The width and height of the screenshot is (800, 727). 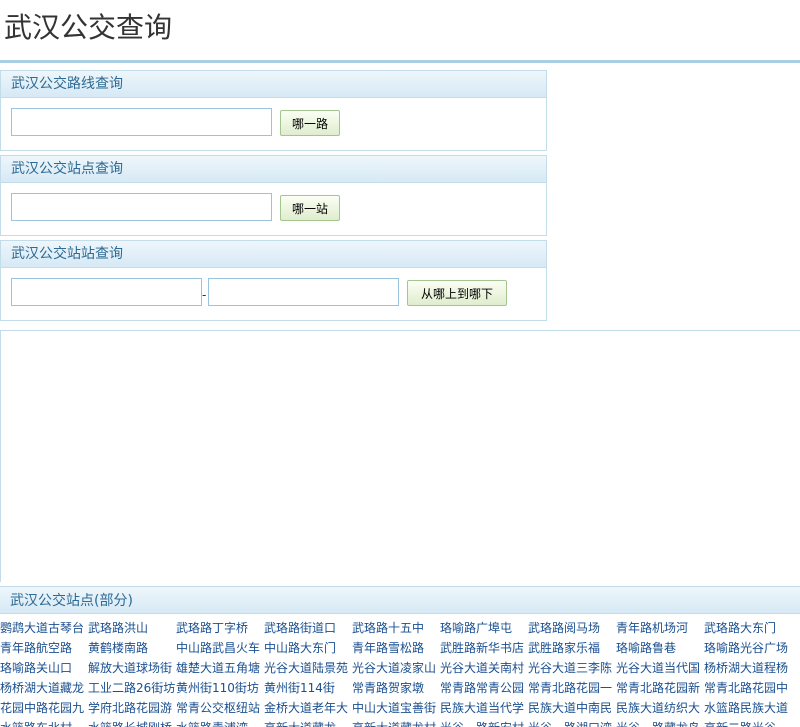 What do you see at coordinates (572, 648) in the screenshot?
I see `stop-link: 武胜路家乐福` at bounding box center [572, 648].